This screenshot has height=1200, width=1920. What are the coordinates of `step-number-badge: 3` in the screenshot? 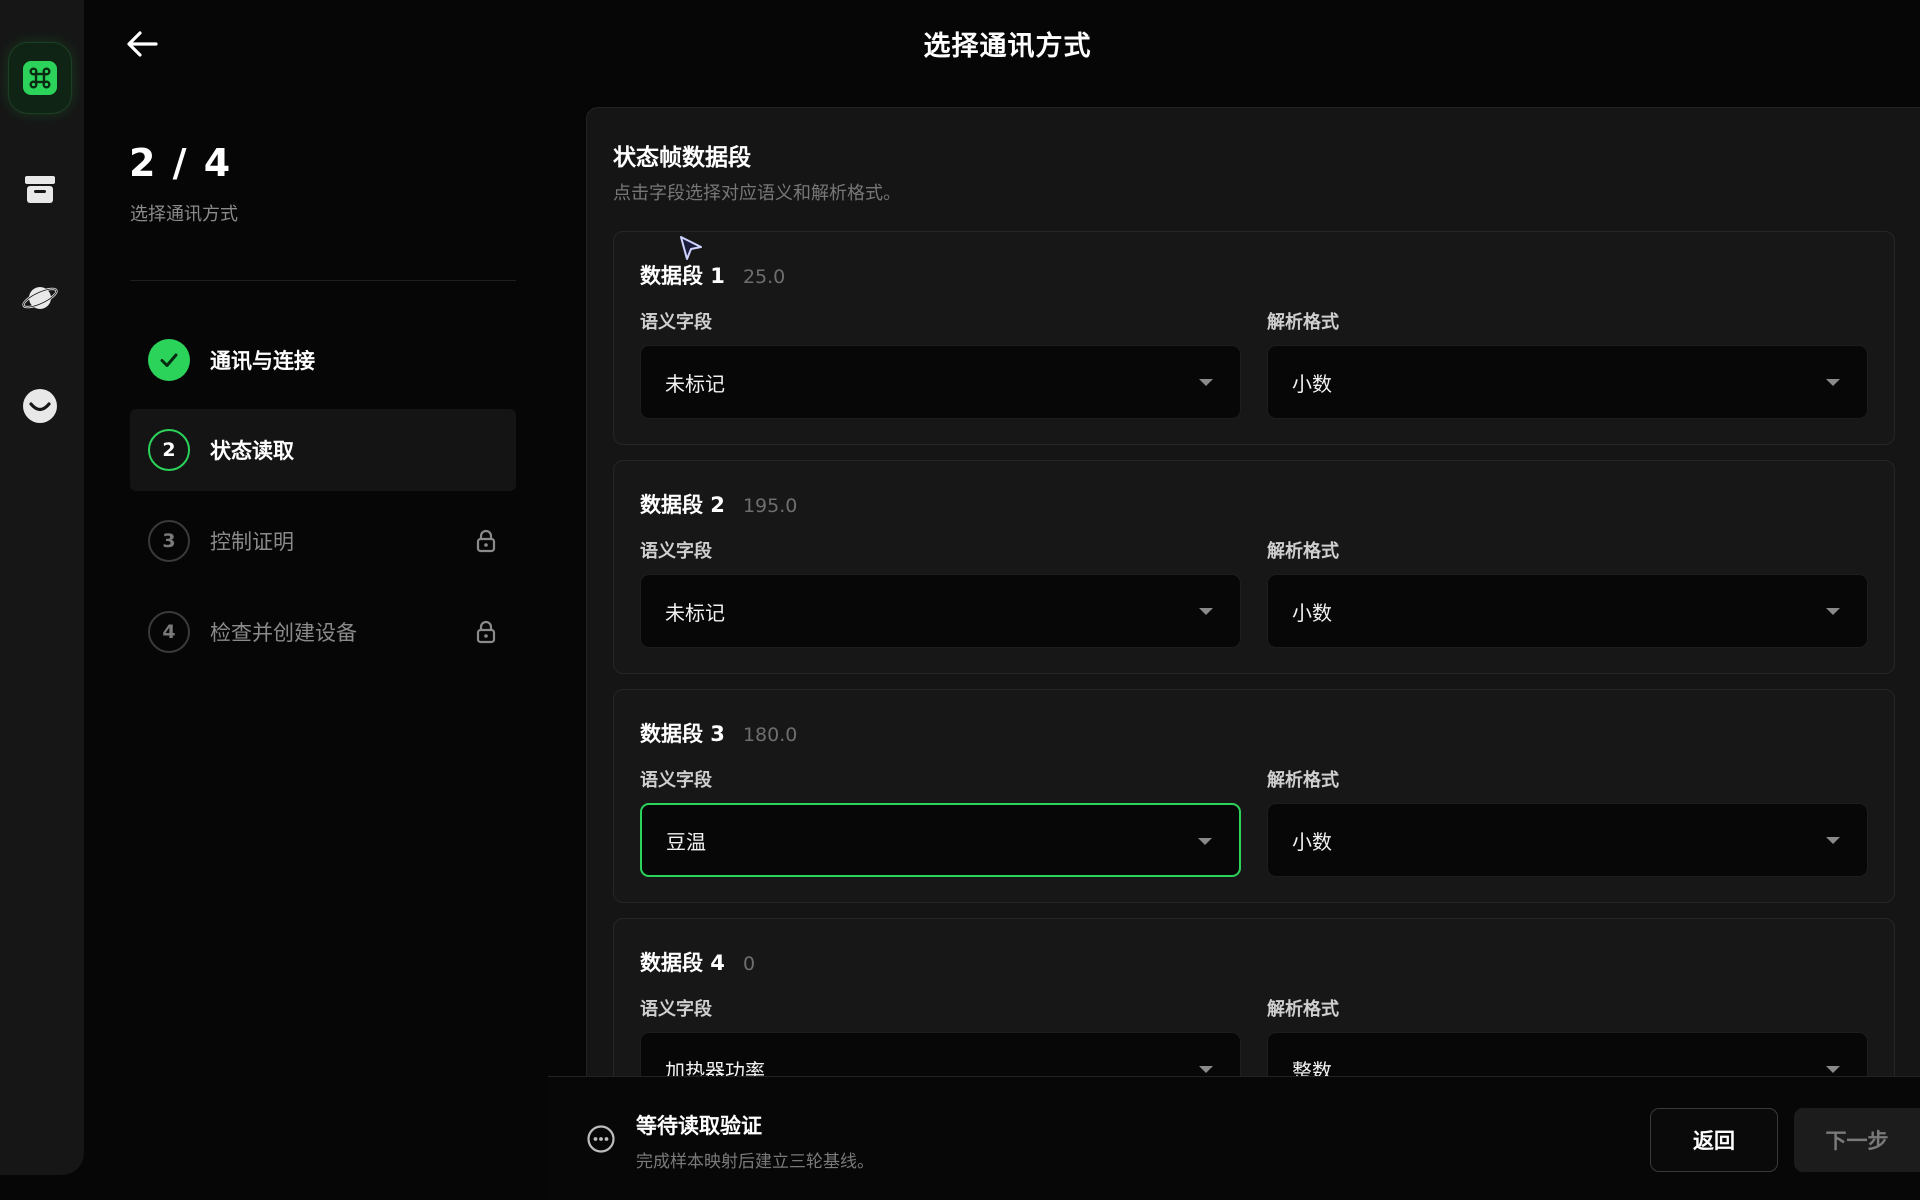 It's located at (169, 541).